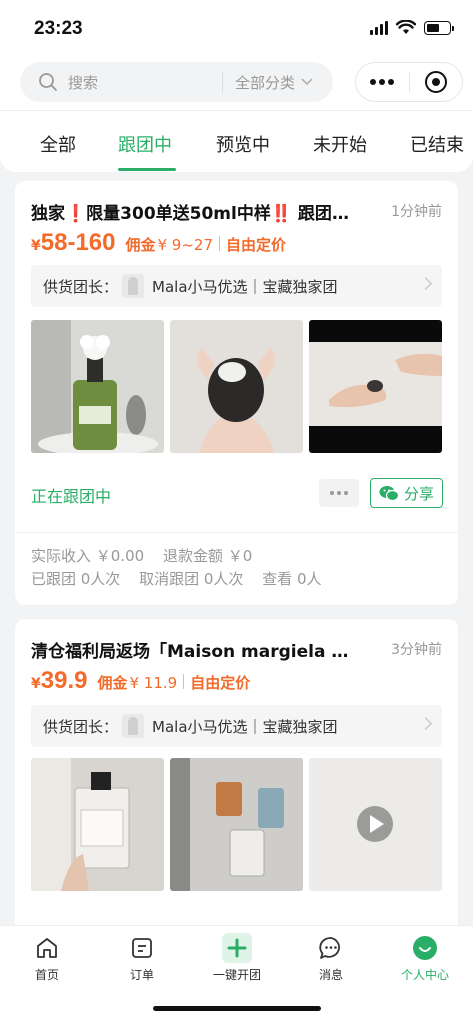 Image resolution: width=473 pixels, height=1024 pixels. Describe the element at coordinates (176, 82) in the screenshot. I see `search-input: 搜索 全部分类` at that location.